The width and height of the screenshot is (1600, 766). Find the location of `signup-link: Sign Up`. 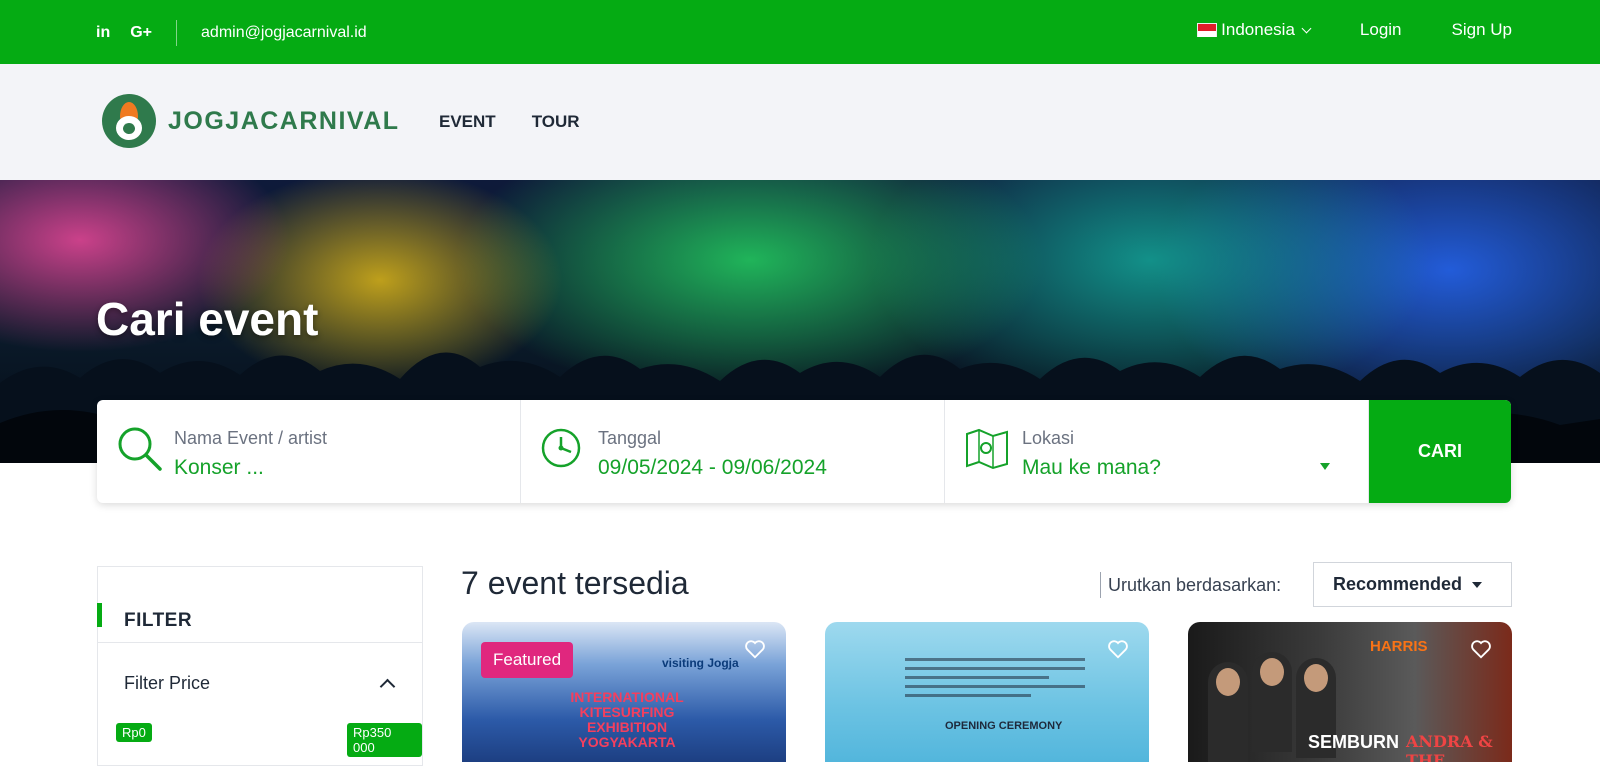

signup-link: Sign Up is located at coordinates (1482, 30).